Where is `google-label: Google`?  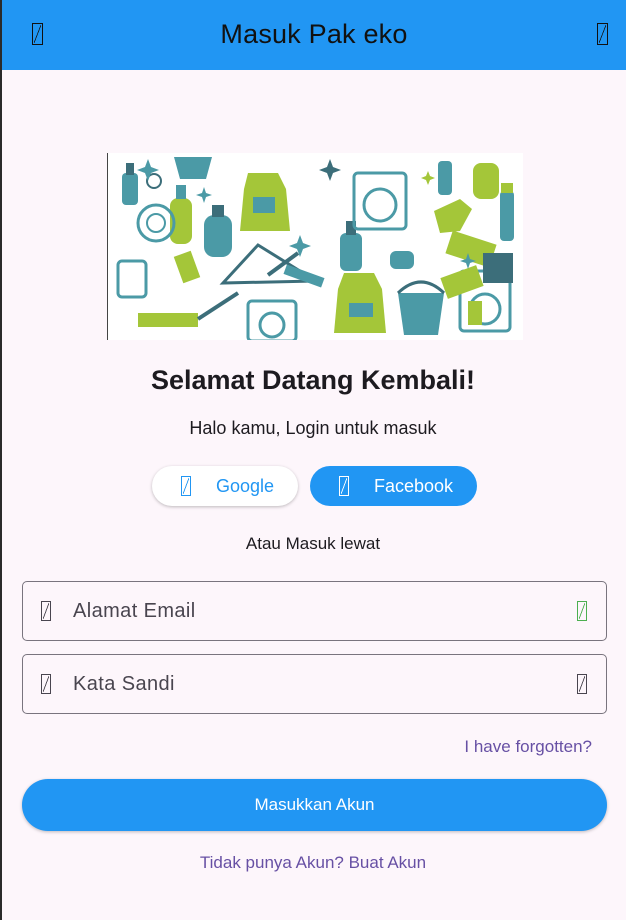
google-label: Google is located at coordinates (245, 485).